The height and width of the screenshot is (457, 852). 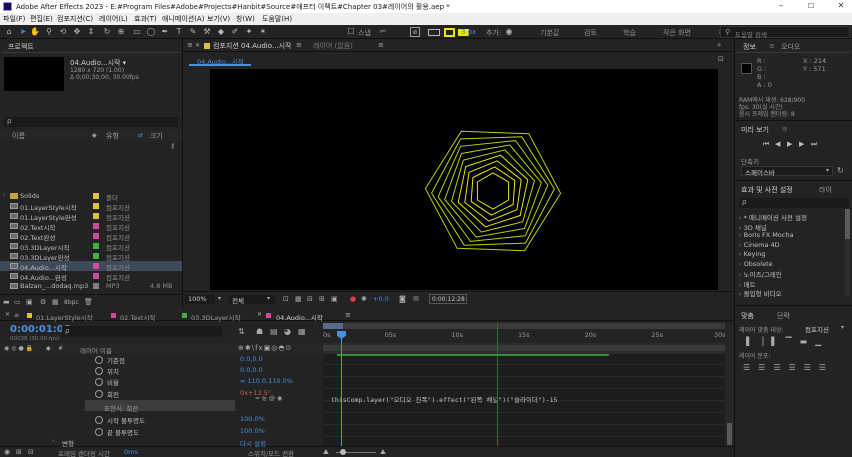 What do you see at coordinates (91, 196) in the screenshot?
I see `project-item: › Solids 폴더` at bounding box center [91, 196].